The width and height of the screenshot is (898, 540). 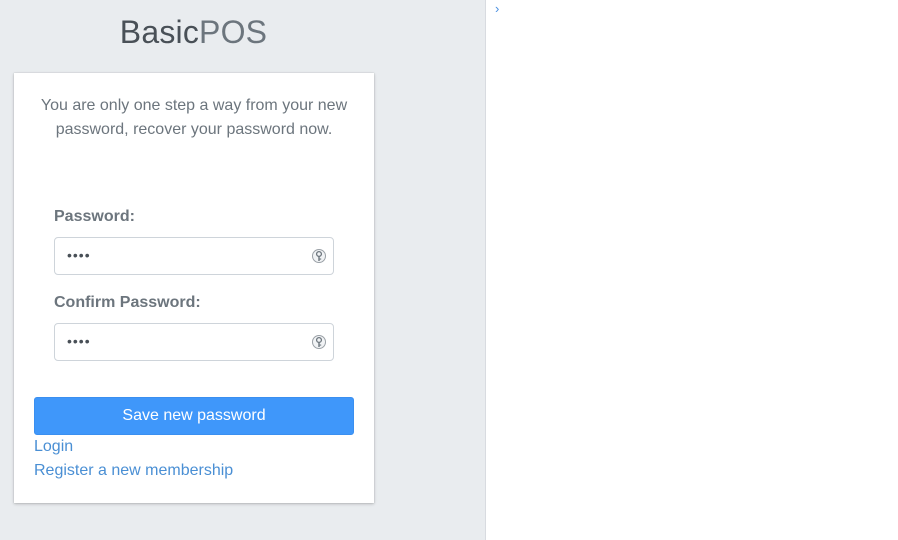 I want to click on password-field: ••••, so click(x=194, y=256).